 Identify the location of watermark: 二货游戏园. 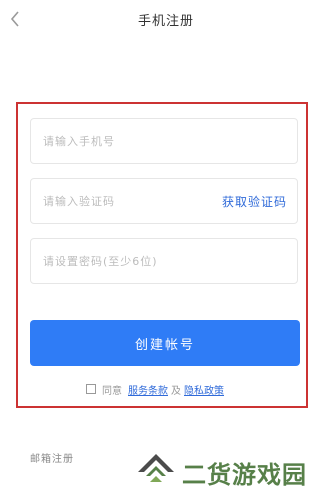
(221, 472).